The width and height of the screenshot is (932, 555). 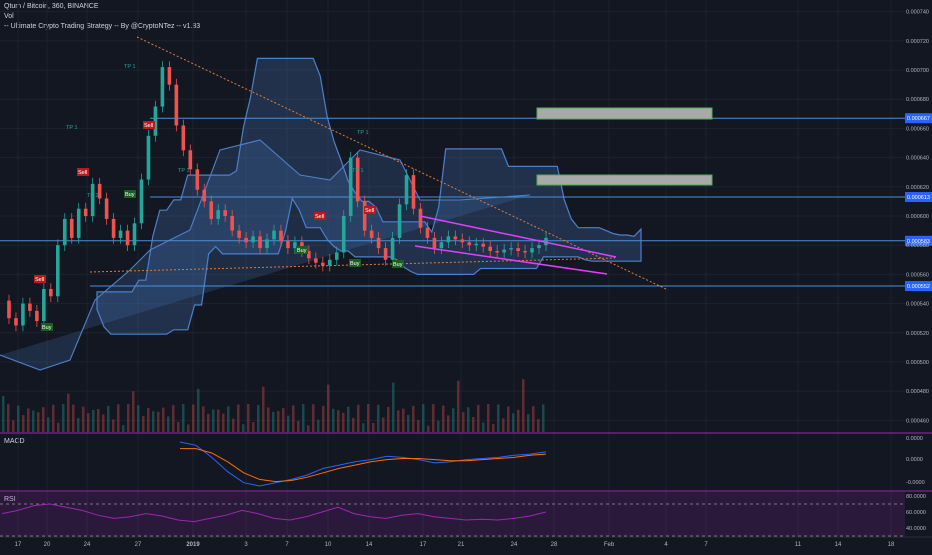 I want to click on time-tick-label: 11, so click(x=798, y=545).